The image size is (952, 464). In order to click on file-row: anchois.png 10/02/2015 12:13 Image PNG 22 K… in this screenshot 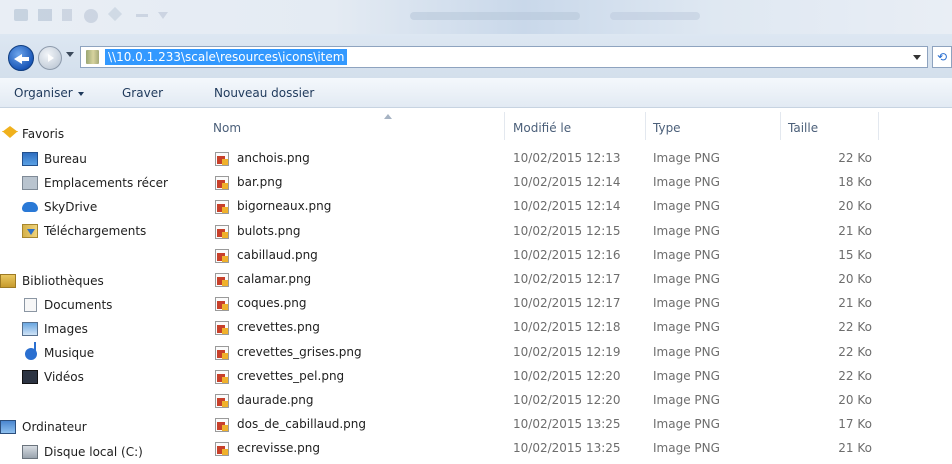, I will do `click(571, 159)`.